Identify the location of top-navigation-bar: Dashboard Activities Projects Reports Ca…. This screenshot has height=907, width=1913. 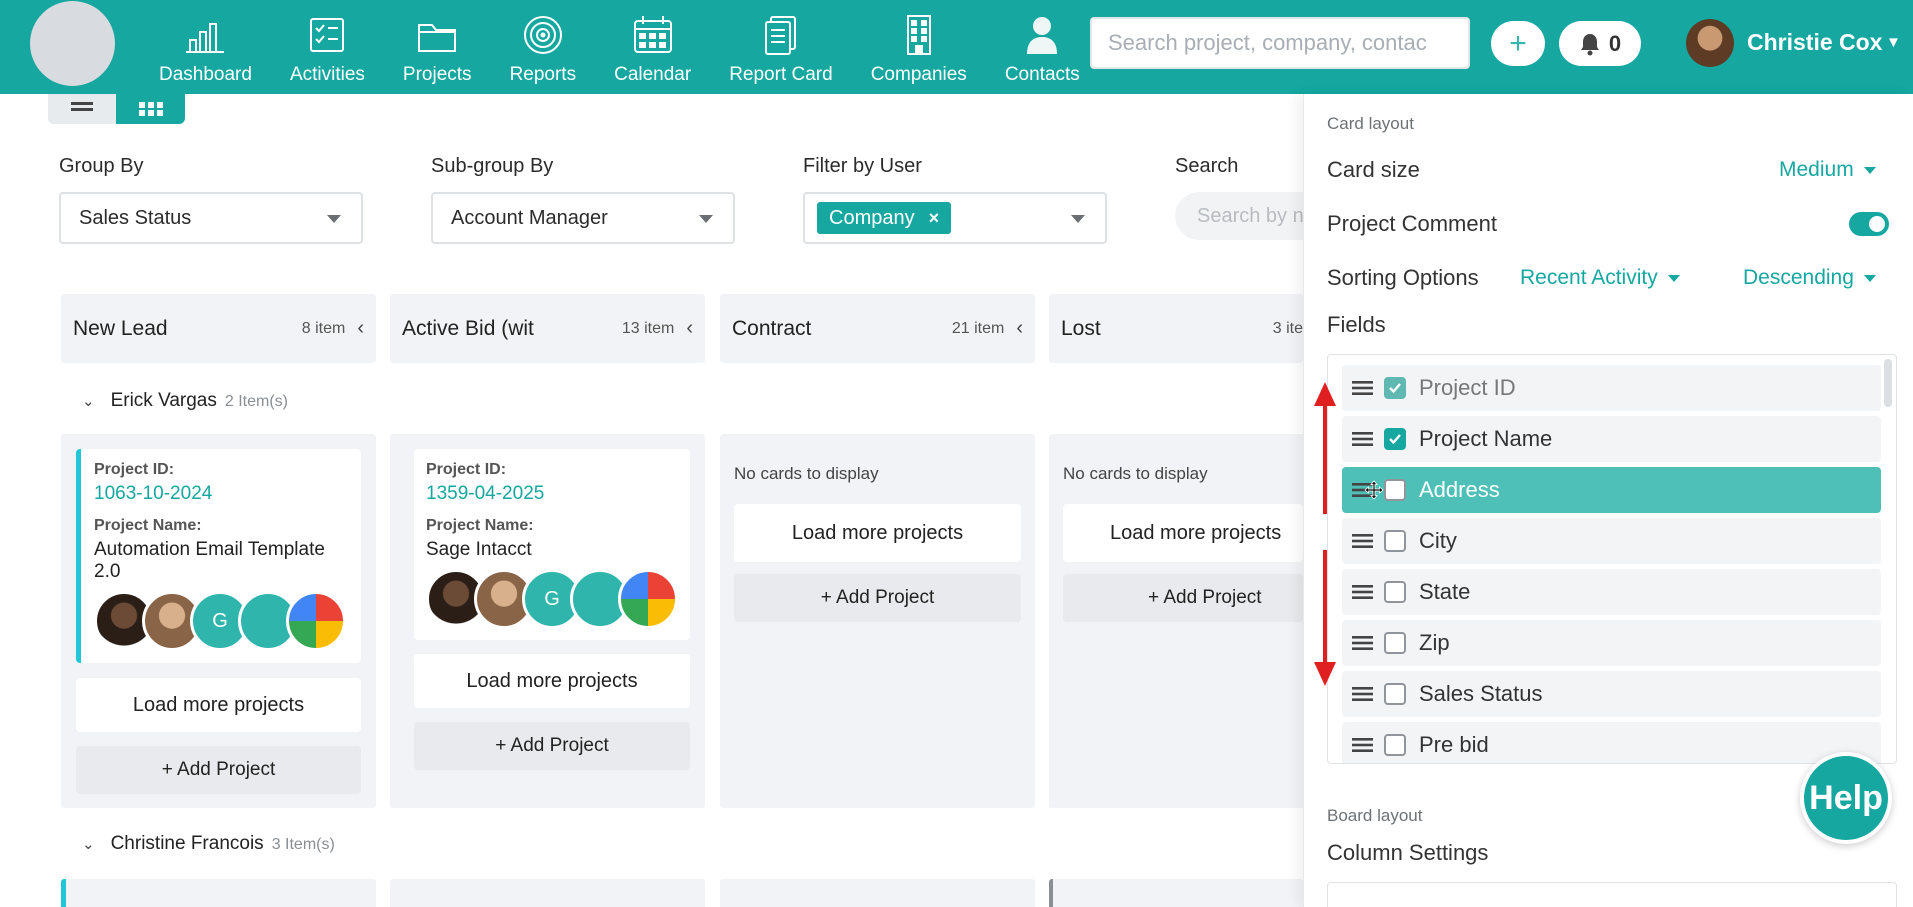
(956, 47).